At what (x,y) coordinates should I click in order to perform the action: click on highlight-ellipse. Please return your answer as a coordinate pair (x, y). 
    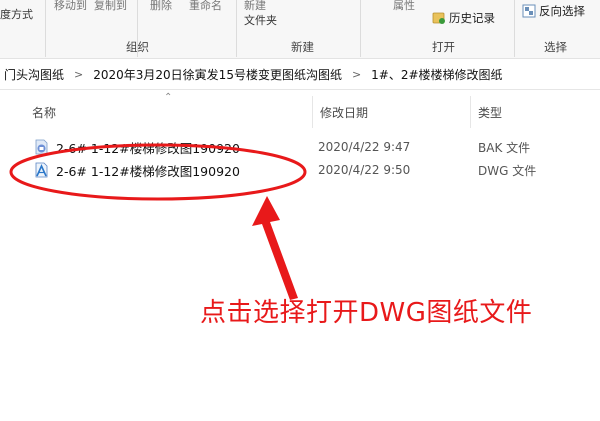
    Looking at the image, I should click on (158, 172).